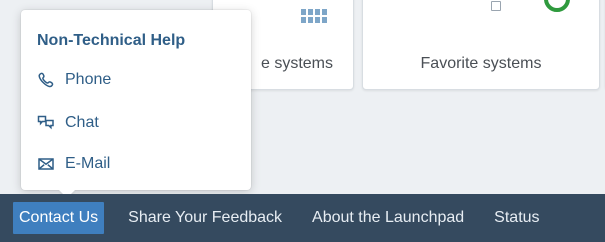 This screenshot has width=605, height=242. I want to click on favorite-systems-tile: Favorite systems, so click(481, 45).